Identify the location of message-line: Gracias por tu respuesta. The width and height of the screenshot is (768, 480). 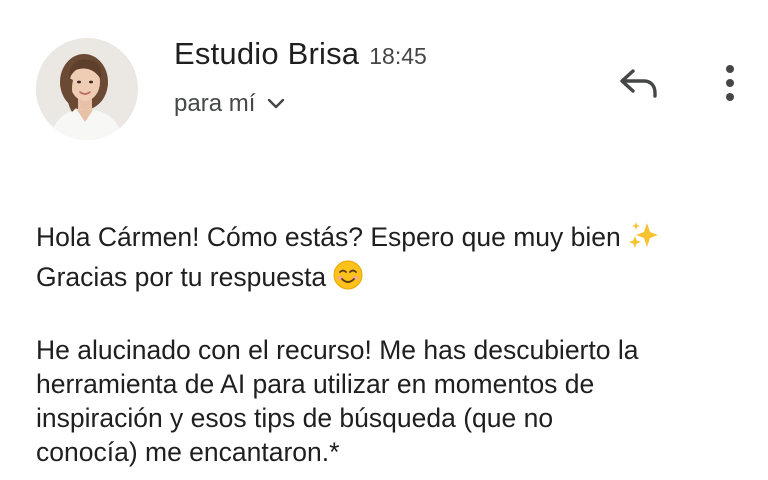
(386, 279).